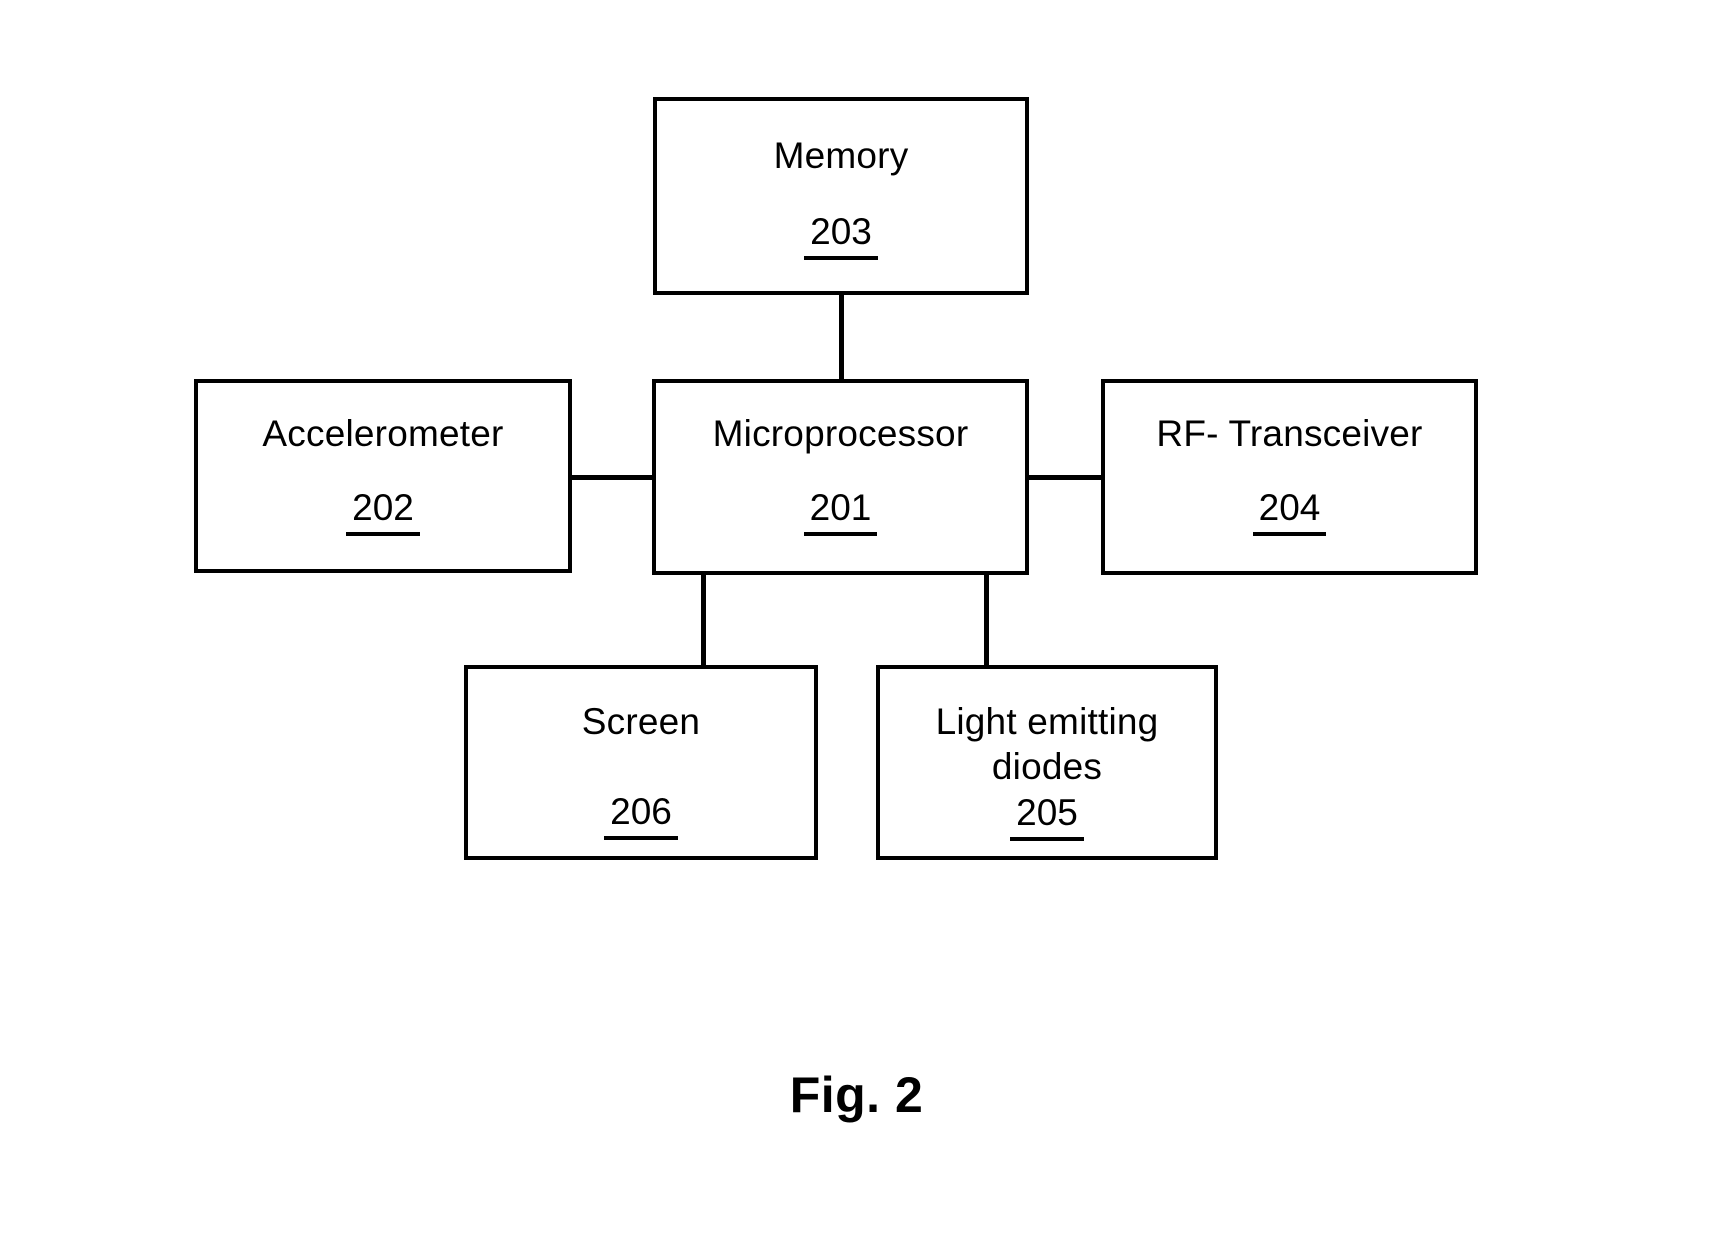  What do you see at coordinates (1065, 477) in the screenshot?
I see `connector-microprocessor-to-rf-transceiver` at bounding box center [1065, 477].